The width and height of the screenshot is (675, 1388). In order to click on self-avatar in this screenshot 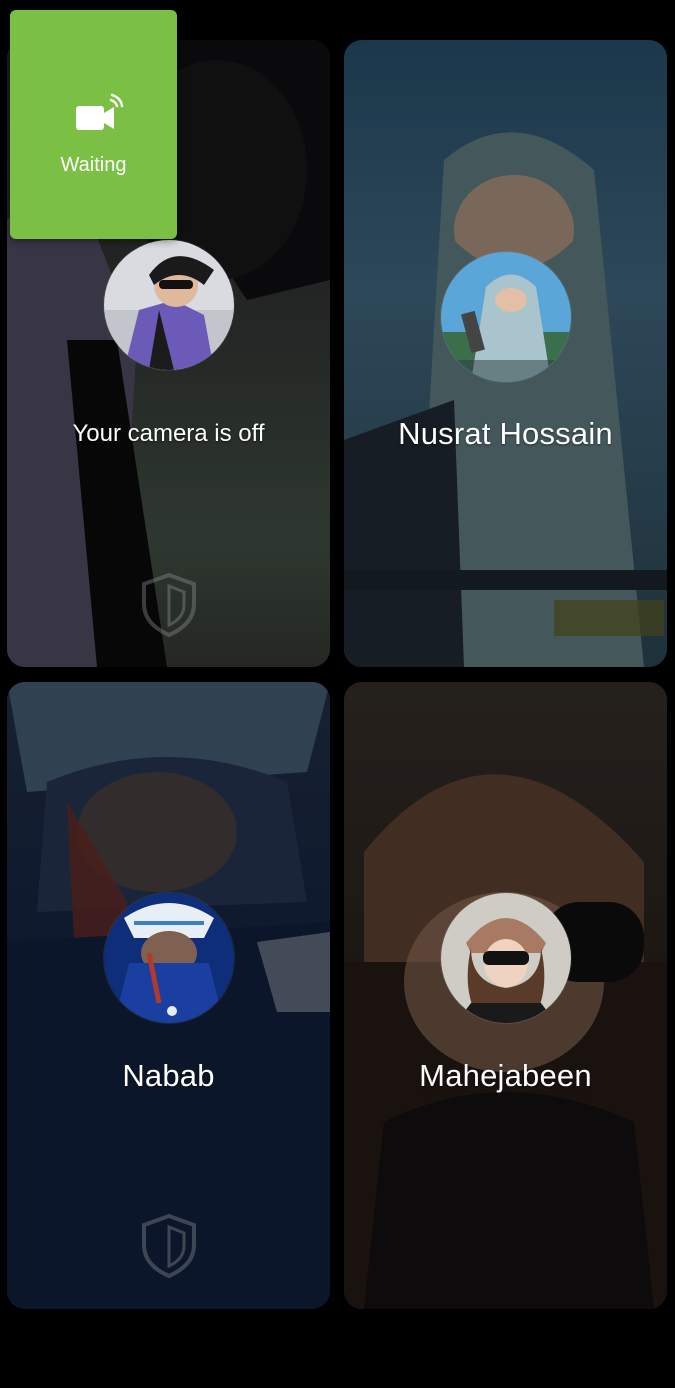, I will do `click(168, 305)`.